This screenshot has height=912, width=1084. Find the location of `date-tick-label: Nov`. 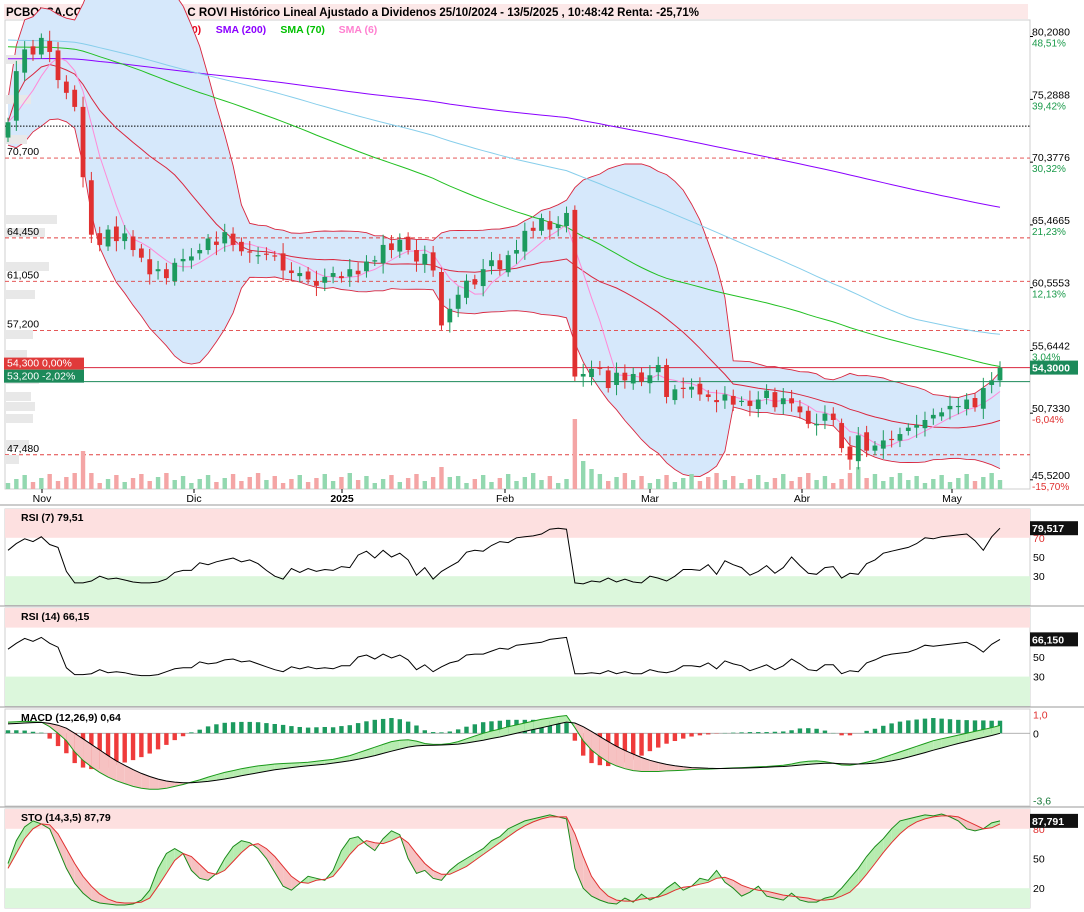

date-tick-label: Nov is located at coordinates (42, 499).